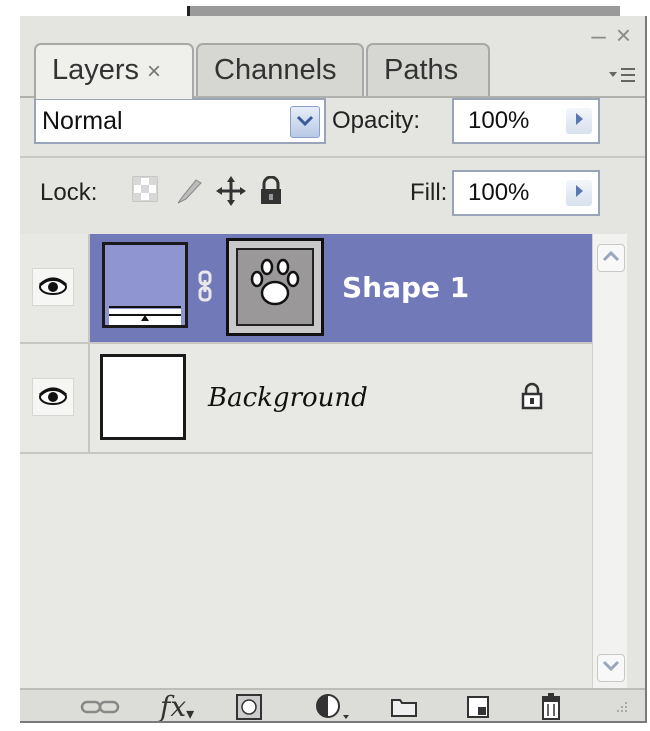  What do you see at coordinates (478, 705) in the screenshot?
I see `new-layer-icon` at bounding box center [478, 705].